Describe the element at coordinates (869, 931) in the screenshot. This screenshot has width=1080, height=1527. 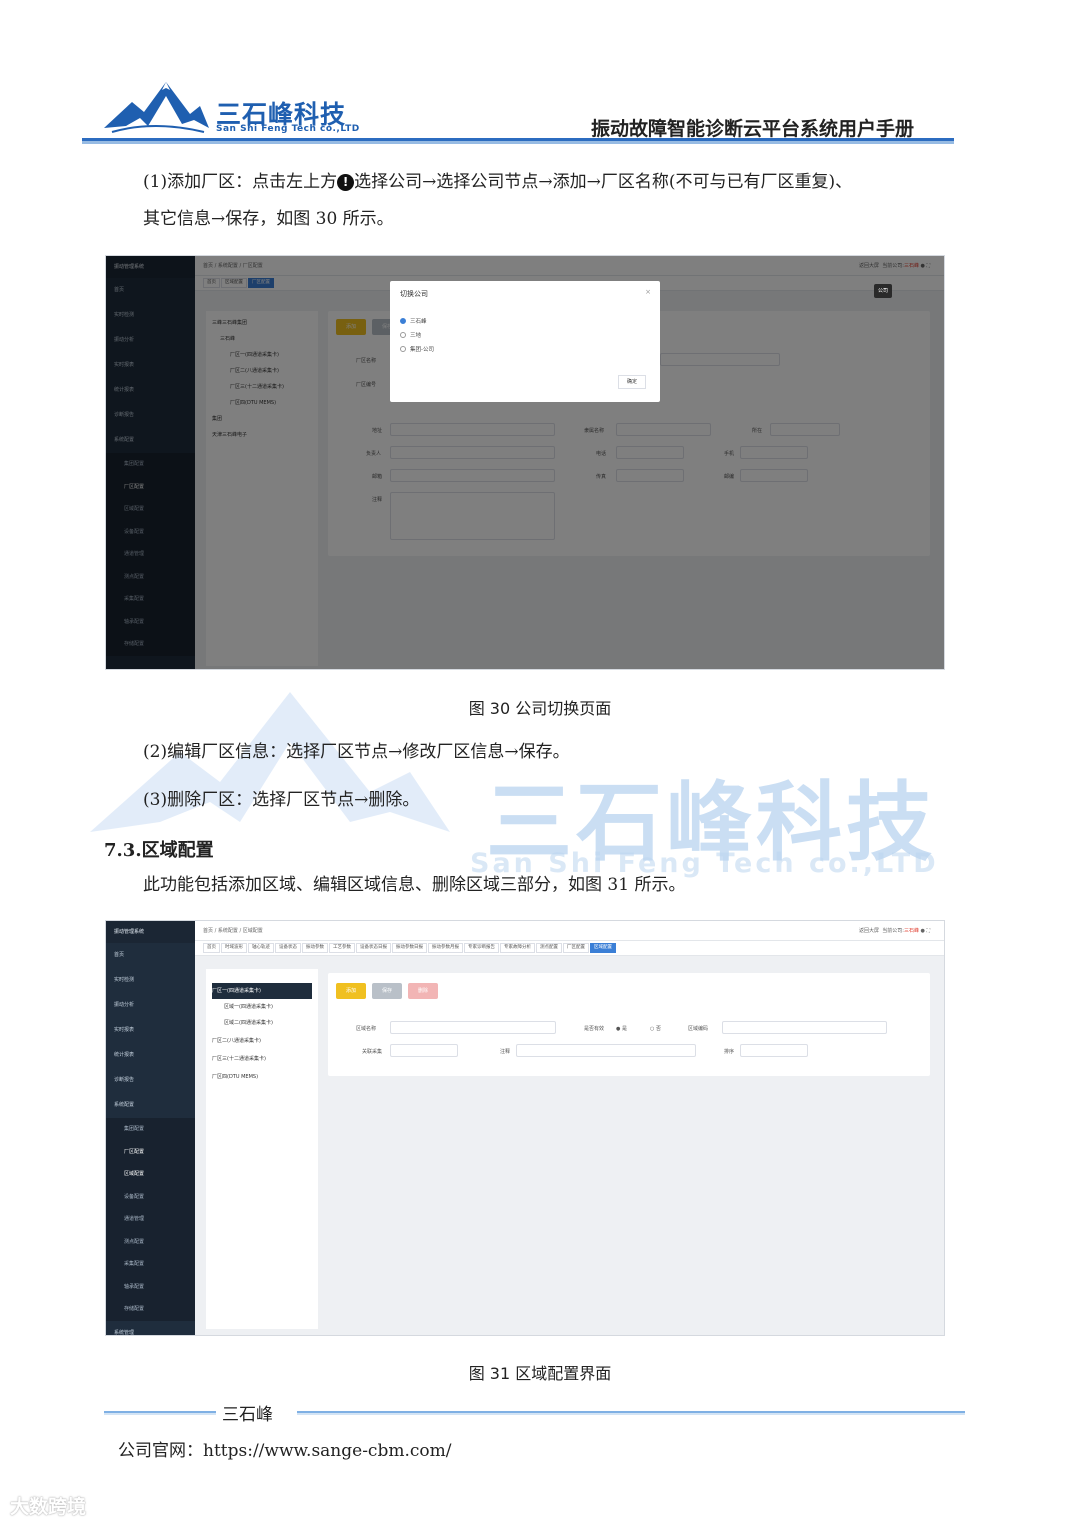
I see `back-to-dashboard-link: 返回大屏` at that location.